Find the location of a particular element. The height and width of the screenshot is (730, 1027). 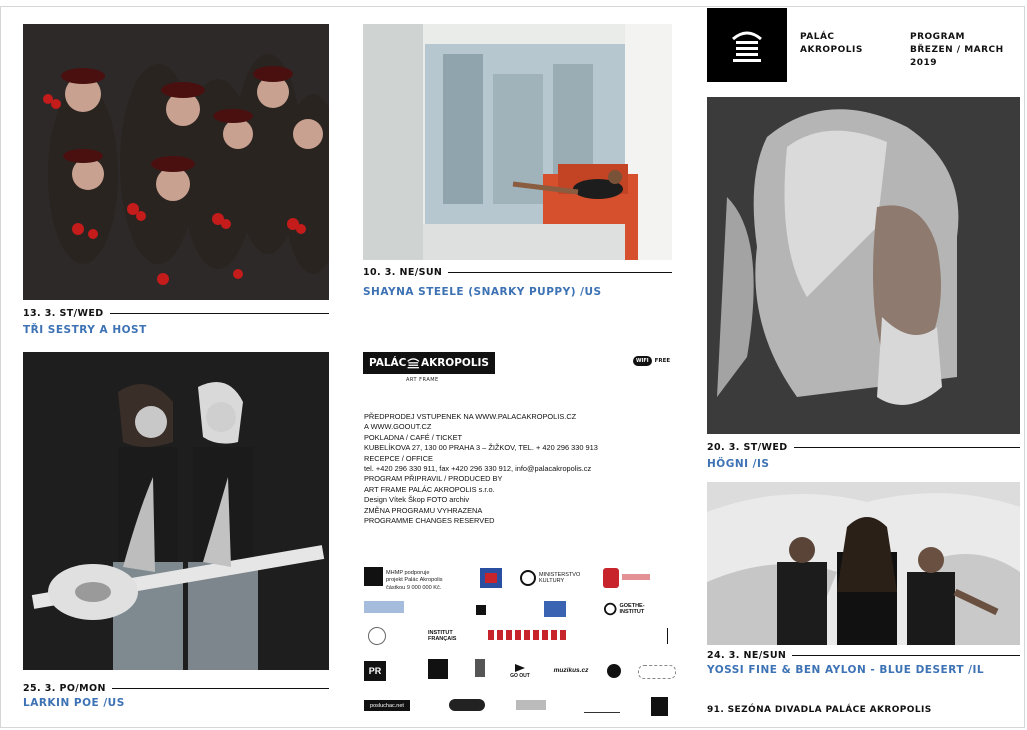

info-line: ART FRAME PALÁC AKROPOLIS s.r.o. is located at coordinates (429, 489).